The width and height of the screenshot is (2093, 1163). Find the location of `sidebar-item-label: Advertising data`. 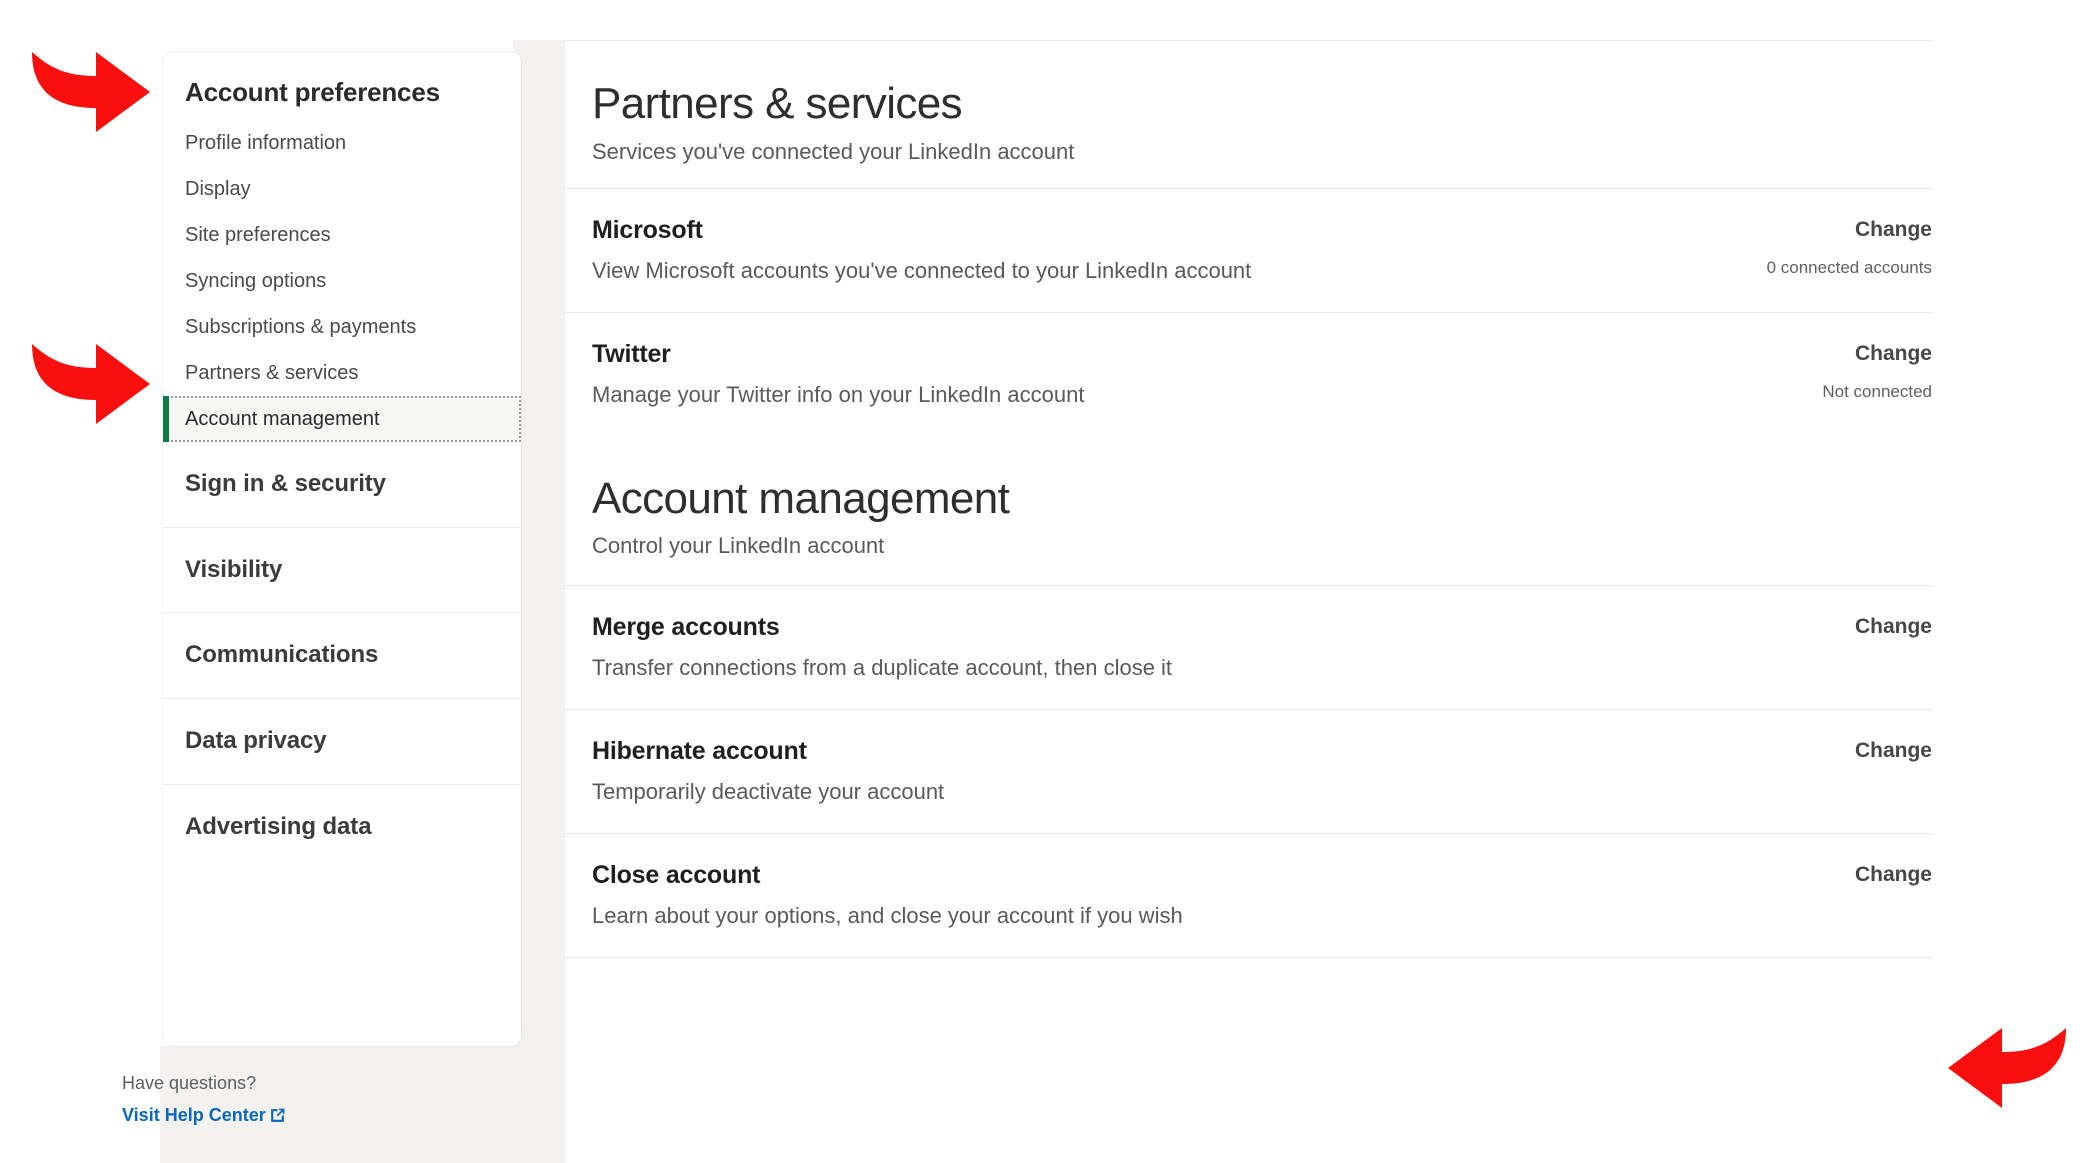

sidebar-item-label: Advertising data is located at coordinates (278, 826).